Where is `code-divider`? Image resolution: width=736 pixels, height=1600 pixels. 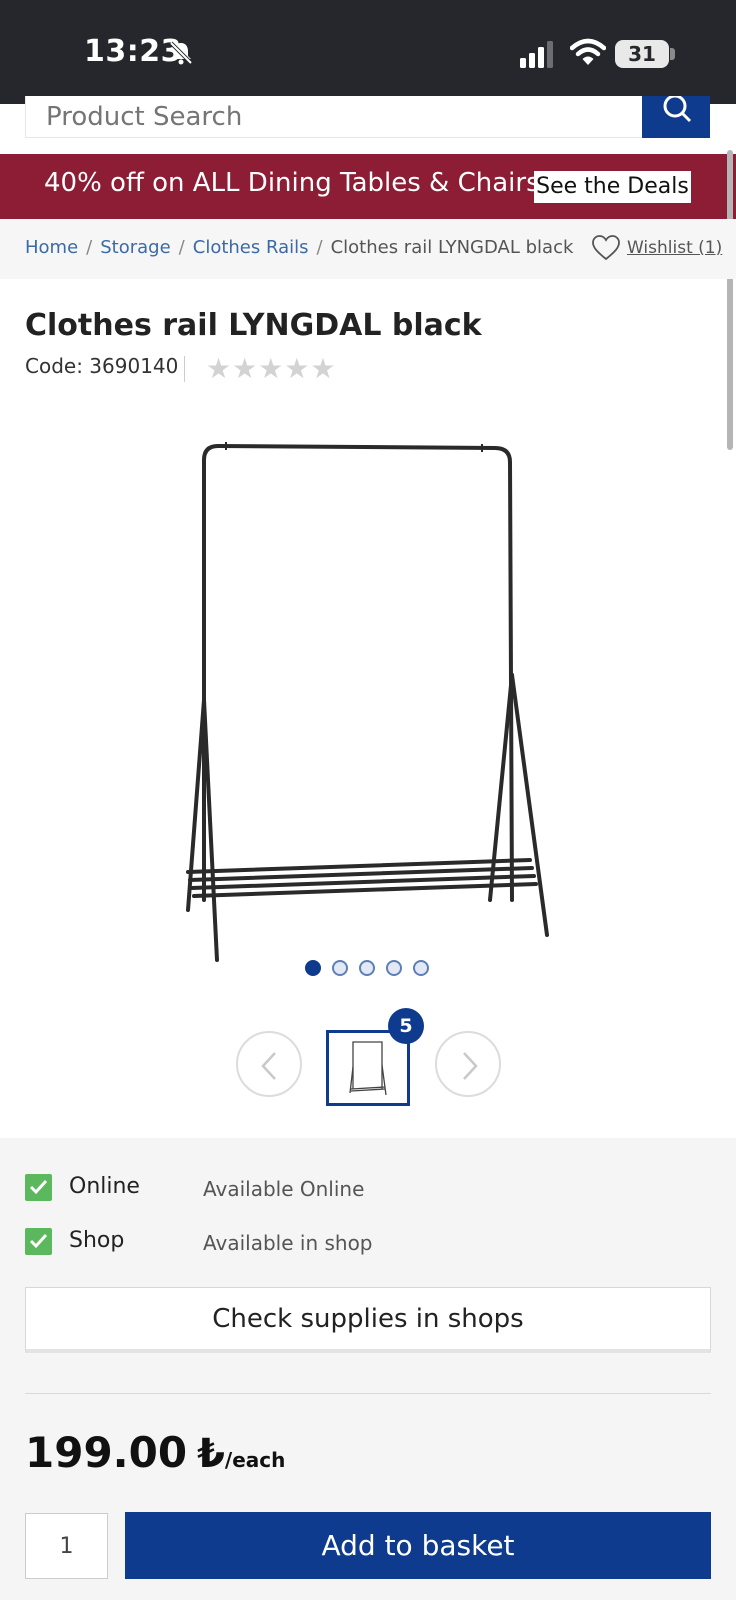 code-divider is located at coordinates (184, 369).